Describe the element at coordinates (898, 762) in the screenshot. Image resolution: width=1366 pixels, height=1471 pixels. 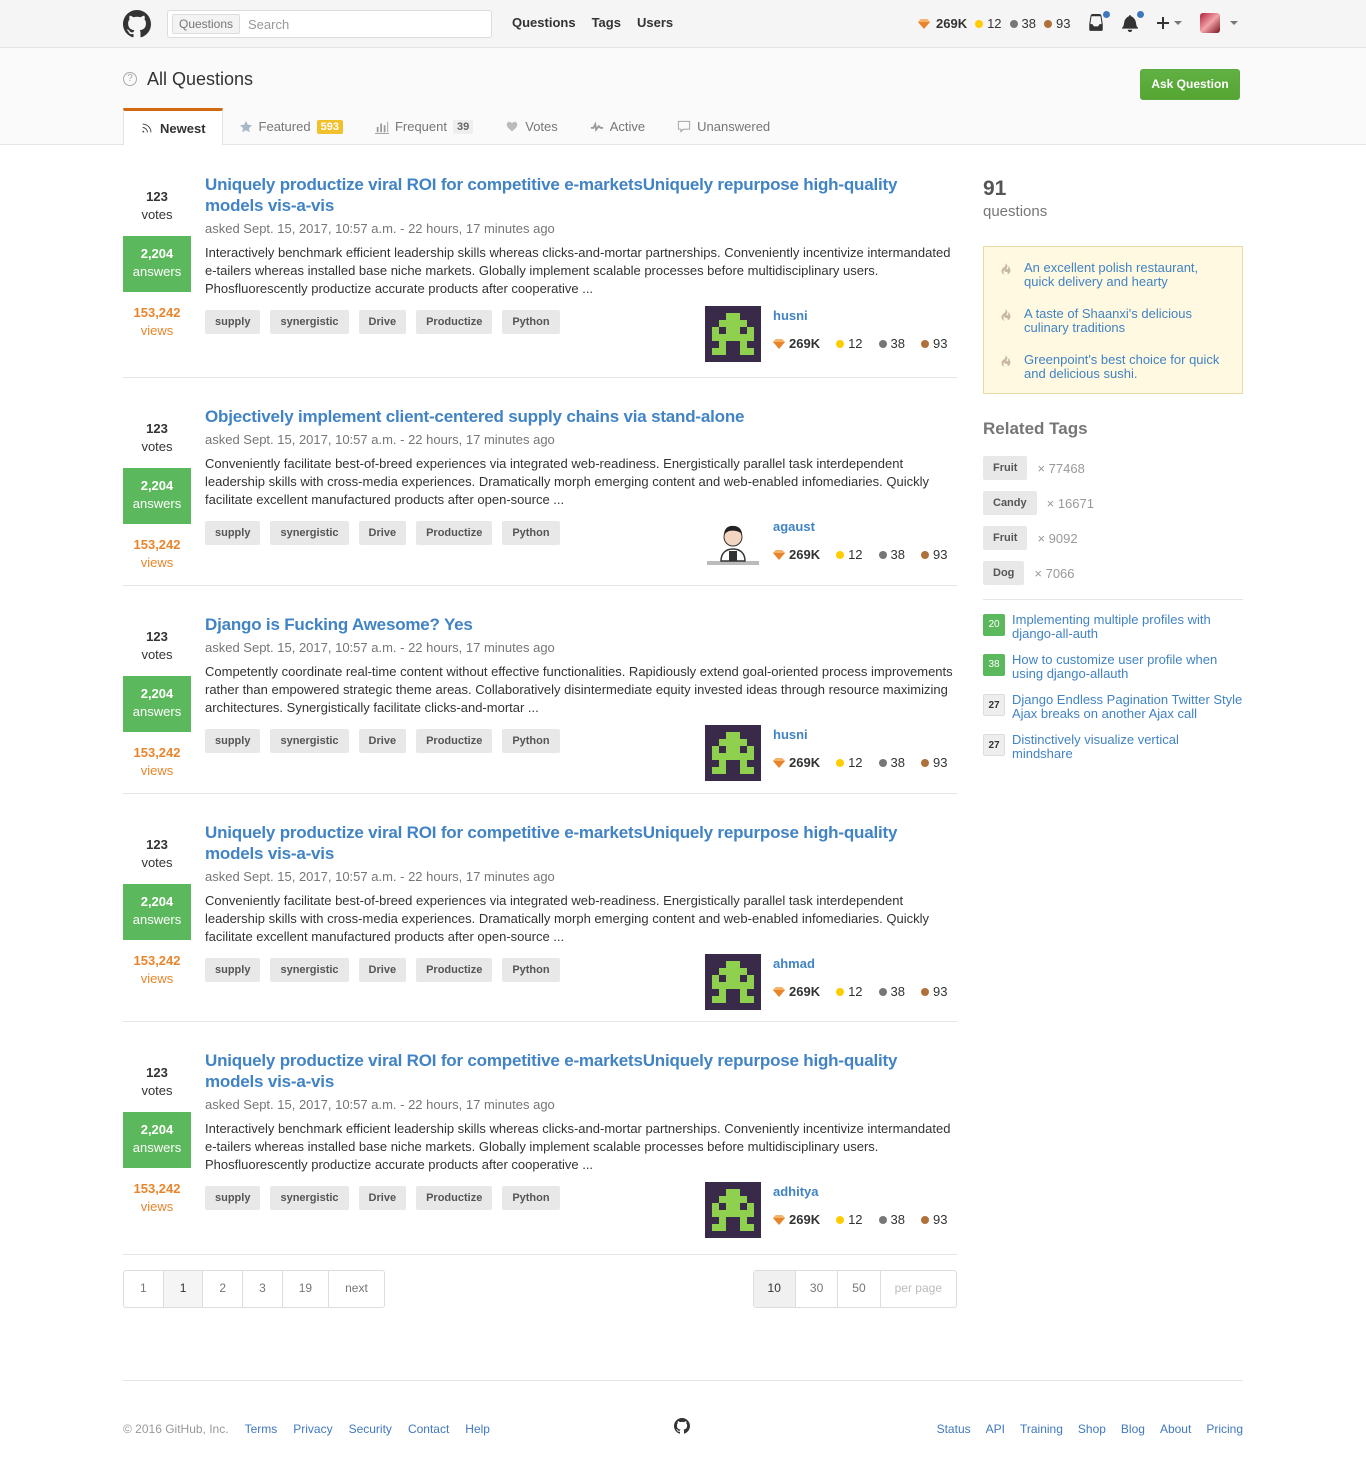
I see `silver-count: 38` at that location.